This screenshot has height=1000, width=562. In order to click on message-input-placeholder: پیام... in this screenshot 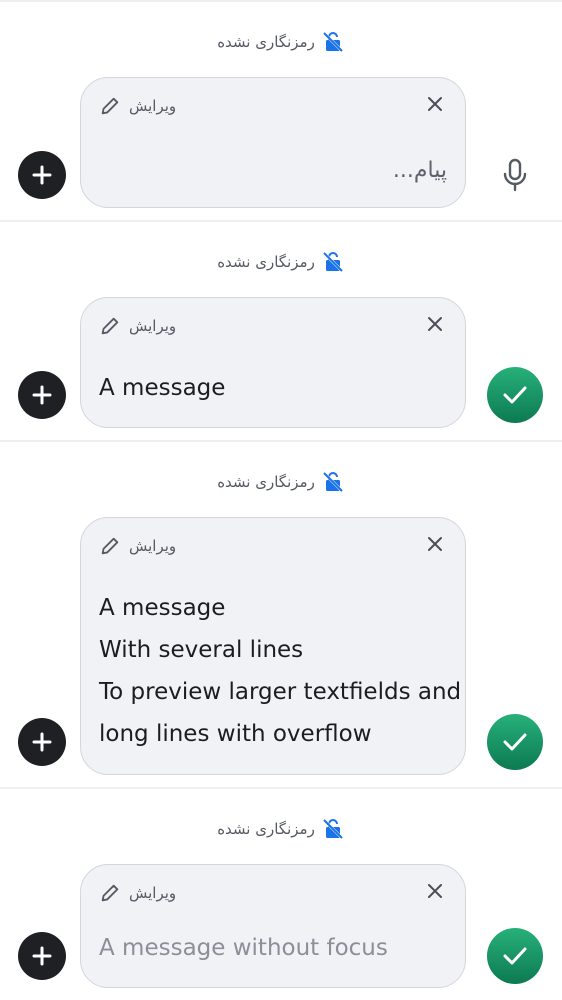, I will do `click(419, 170)`.